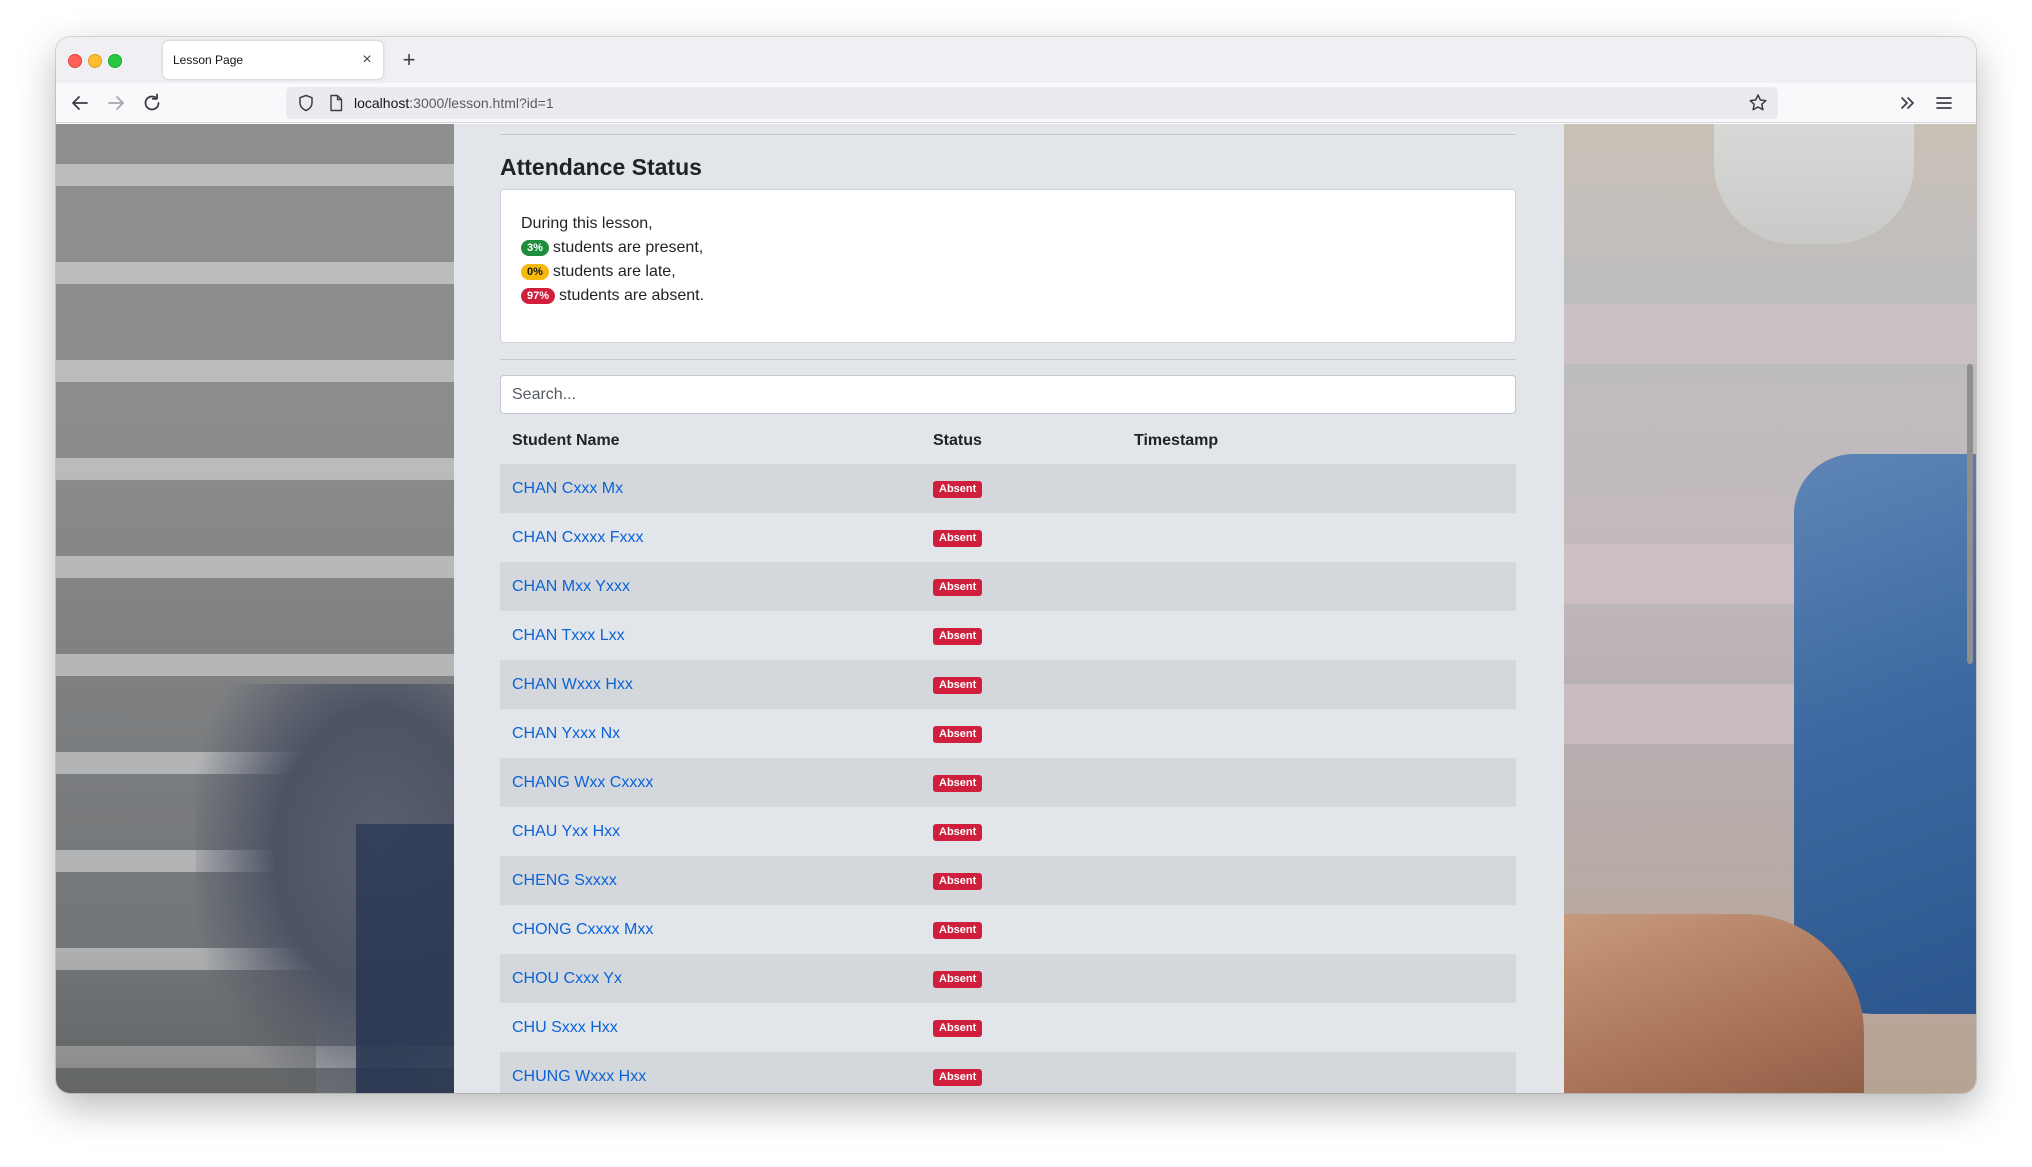 The image size is (2032, 1167). I want to click on tab-title: Lesson Page, so click(208, 60).